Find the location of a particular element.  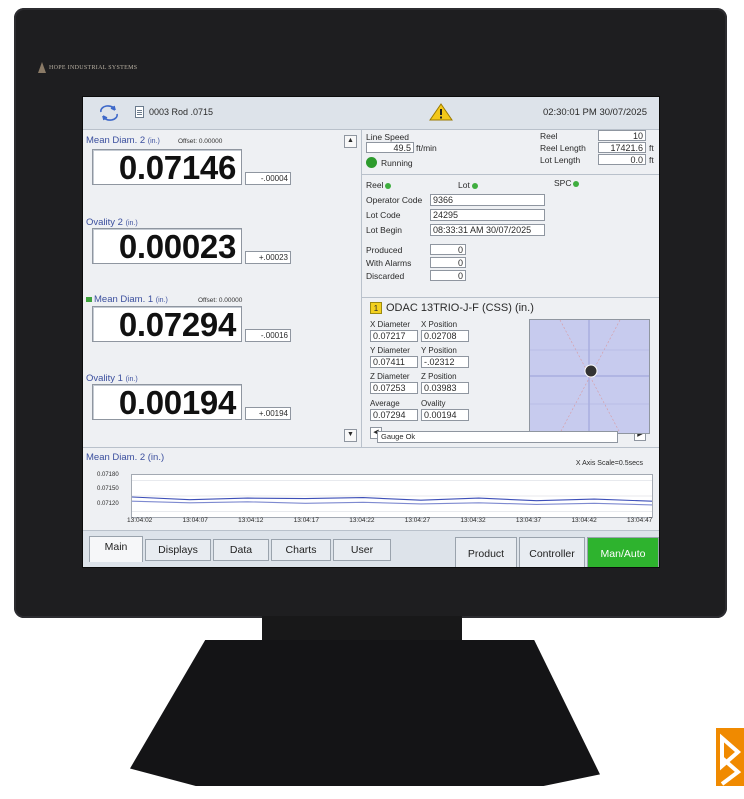

x-position-value: 0.02708 is located at coordinates (445, 336).